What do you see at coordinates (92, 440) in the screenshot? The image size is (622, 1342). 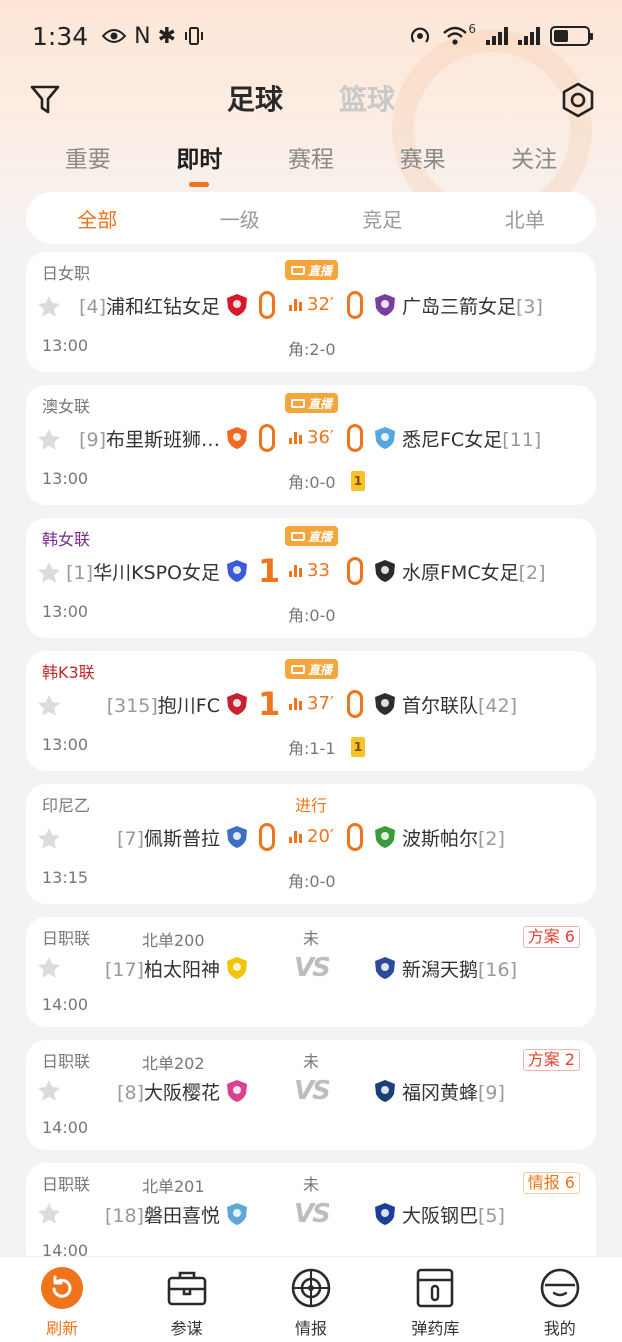 I see `home-rank: [9]` at bounding box center [92, 440].